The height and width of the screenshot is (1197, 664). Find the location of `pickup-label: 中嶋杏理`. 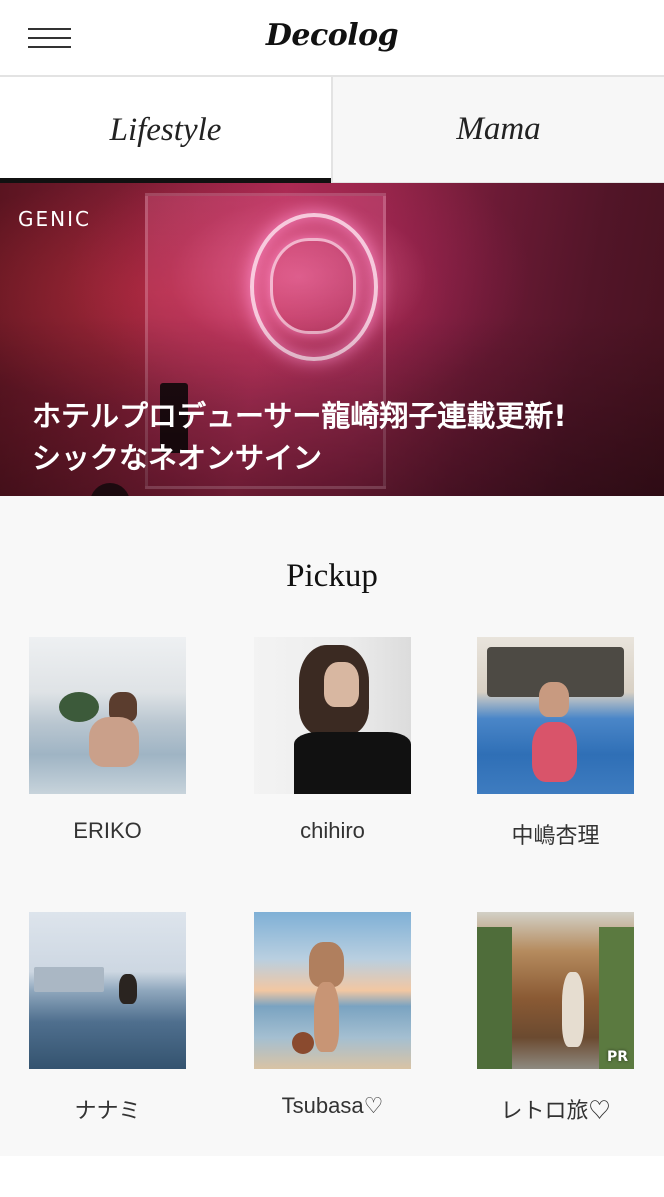

pickup-label: 中嶋杏理 is located at coordinates (555, 835).